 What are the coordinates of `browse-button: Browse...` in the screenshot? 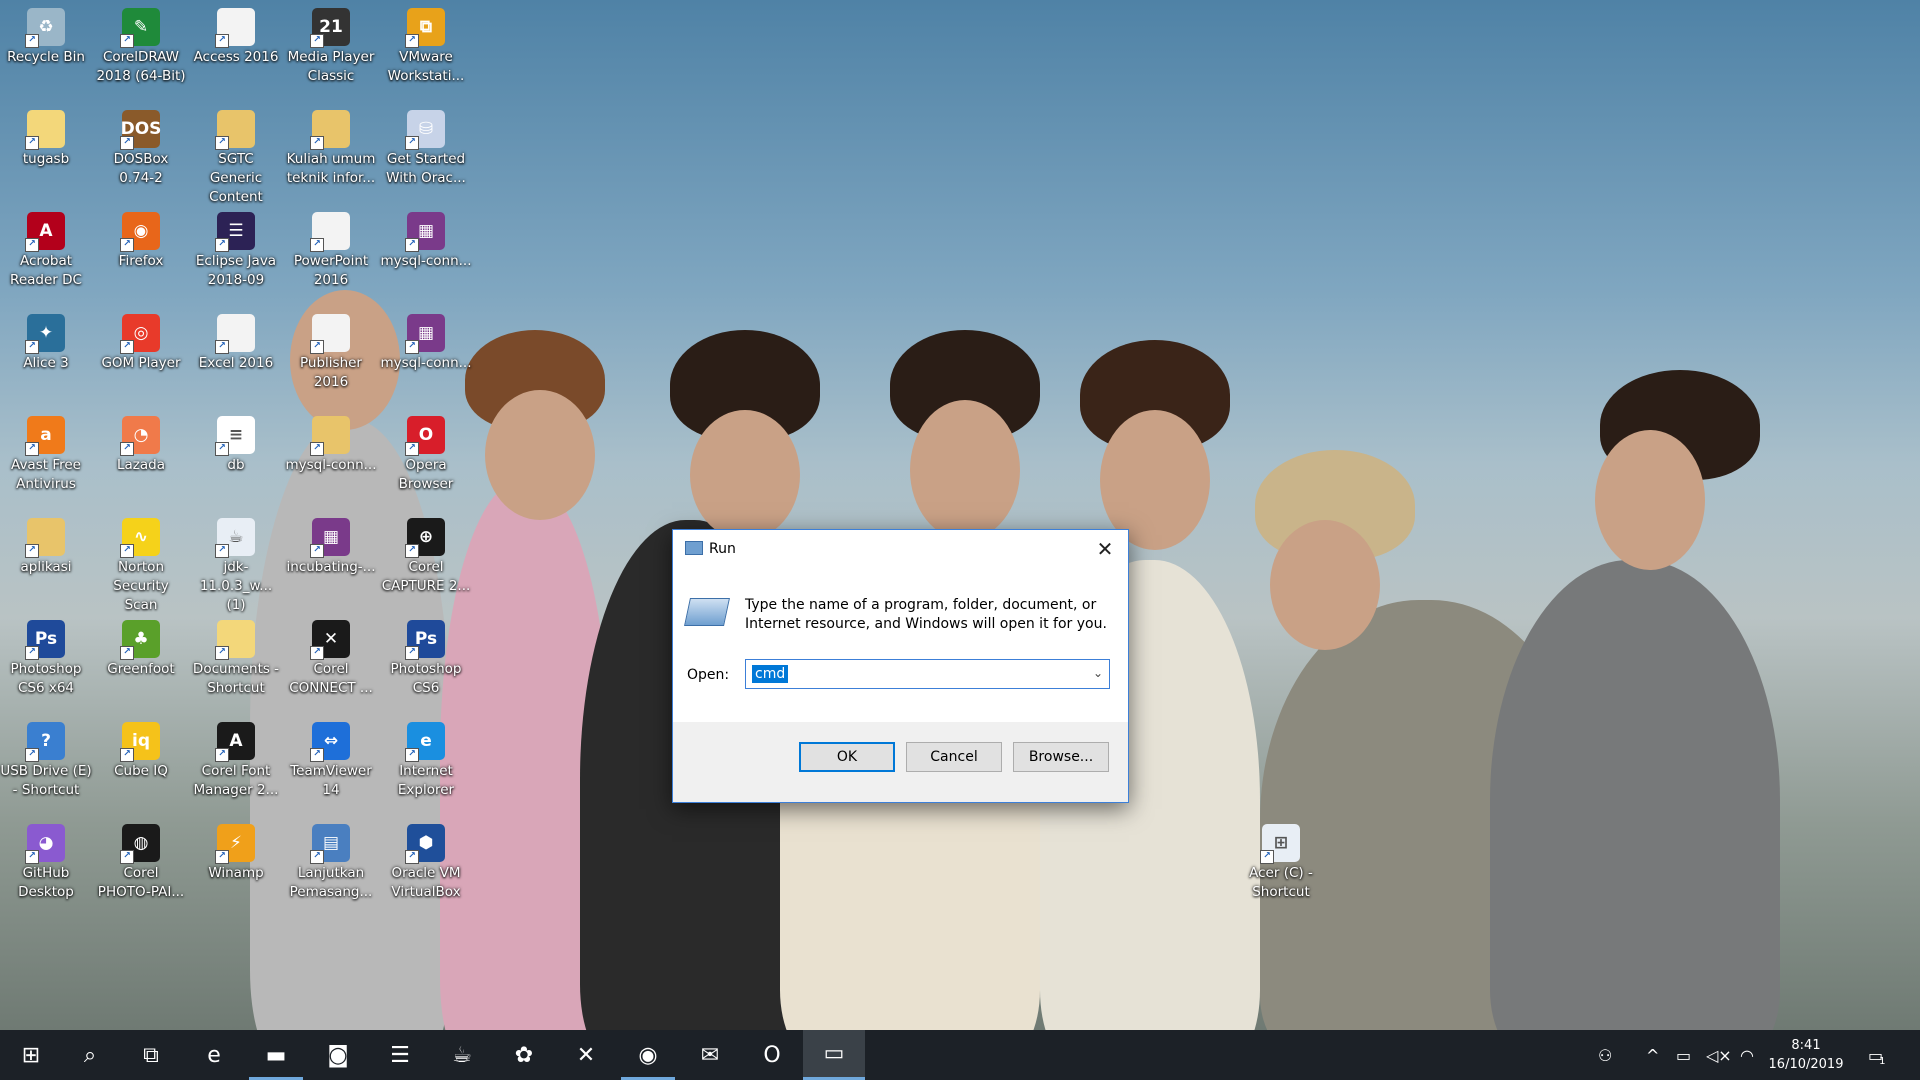 It's located at (1061, 757).